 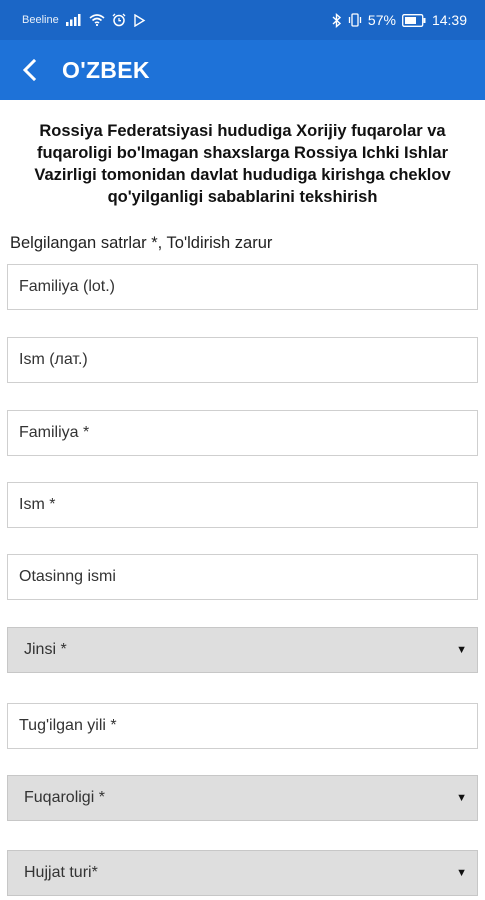 What do you see at coordinates (73, 20) in the screenshot?
I see `signal-icon` at bounding box center [73, 20].